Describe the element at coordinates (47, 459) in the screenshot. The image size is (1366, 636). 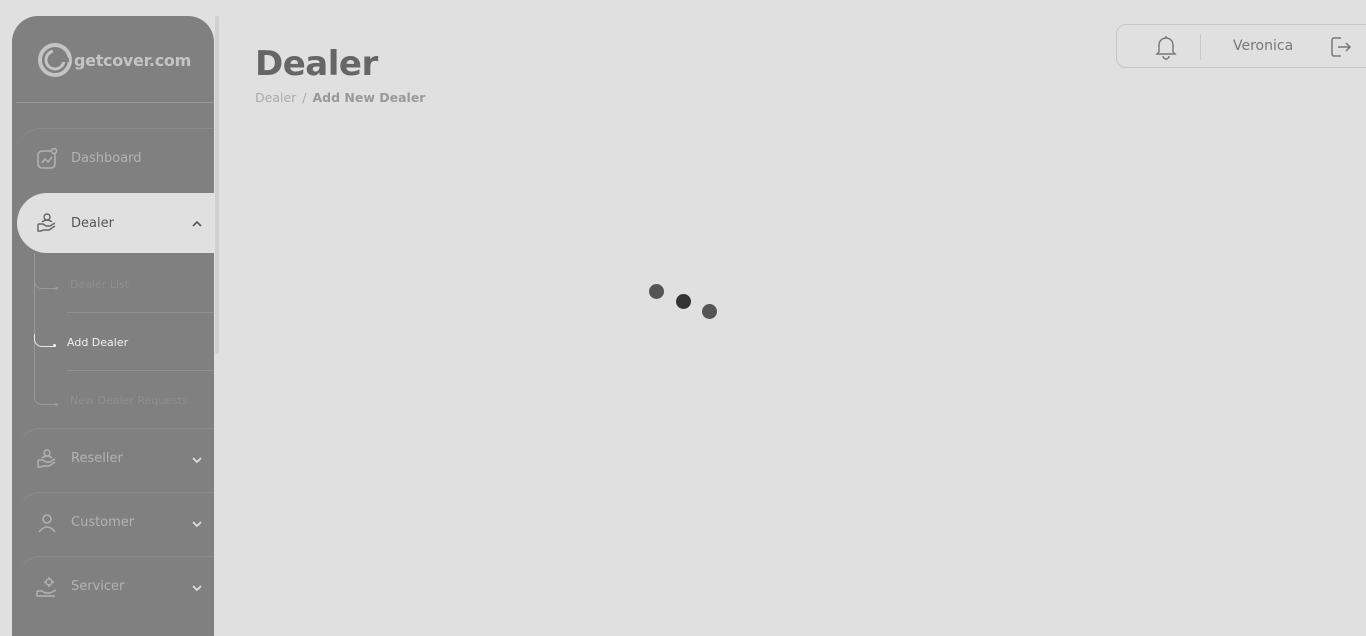
I see `reseller-handshake-icon` at that location.